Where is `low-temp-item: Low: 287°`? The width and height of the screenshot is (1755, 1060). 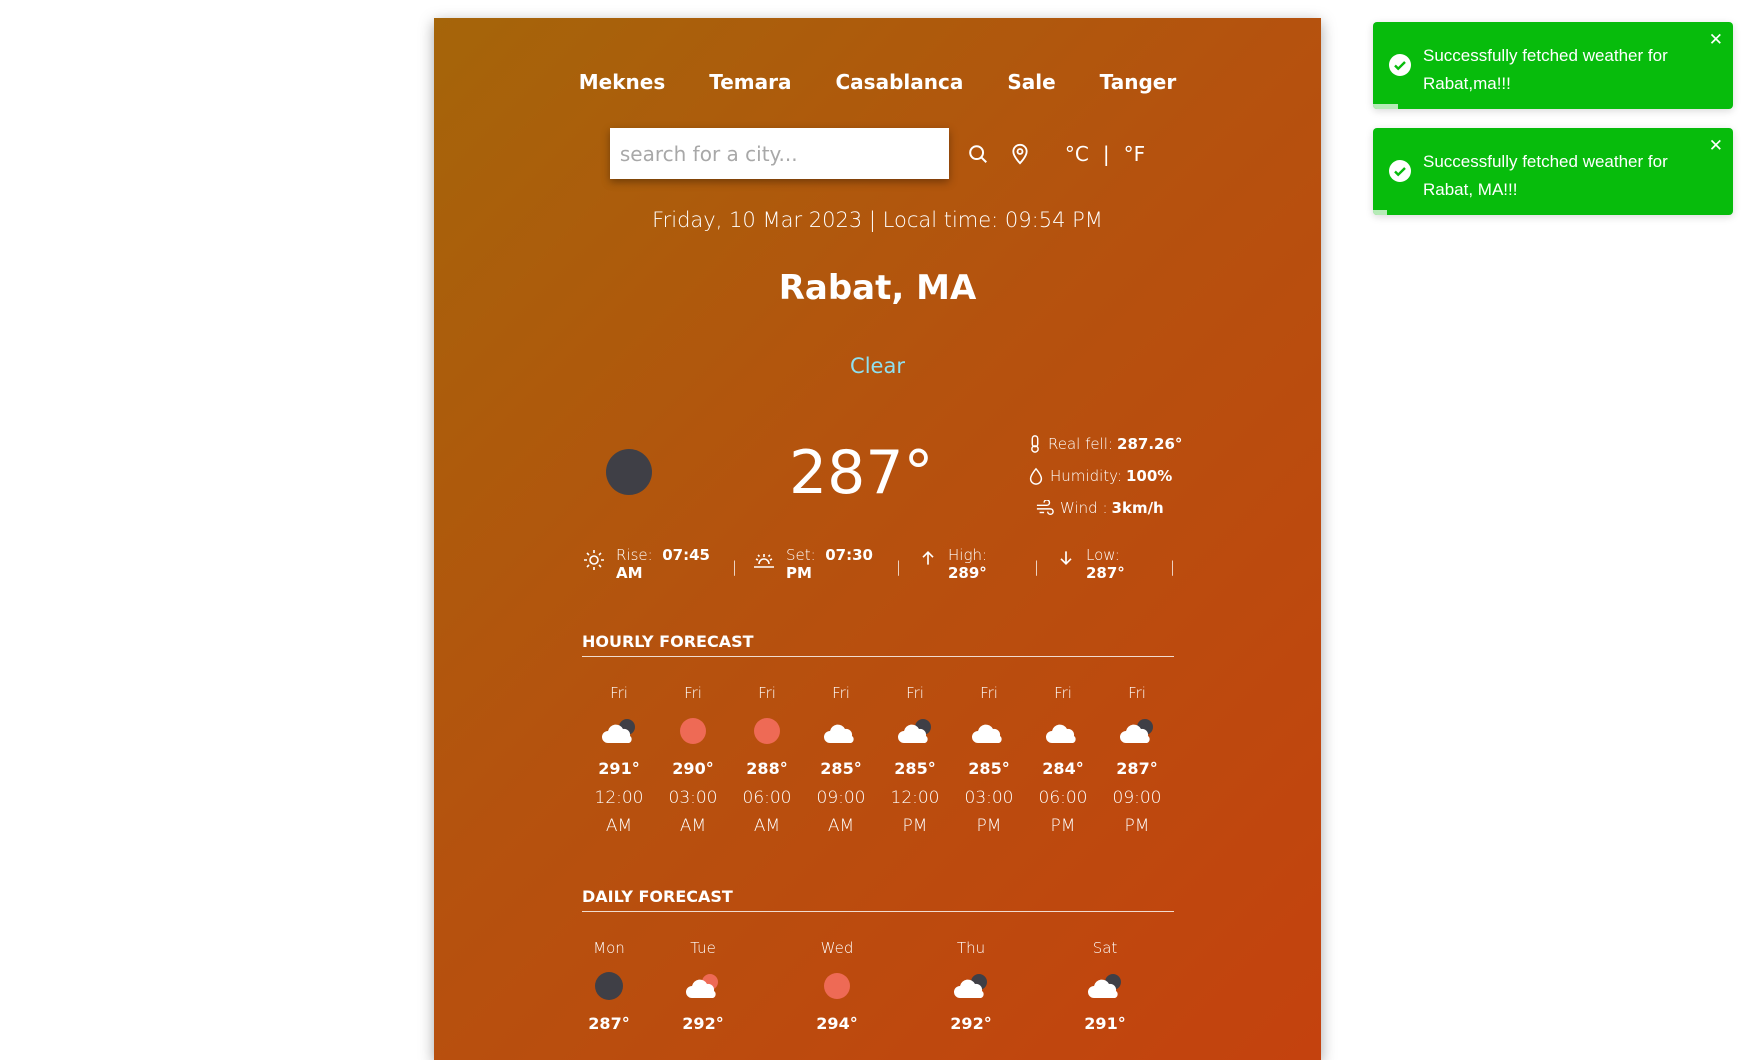 low-temp-item: Low: 287° is located at coordinates (1090, 564).